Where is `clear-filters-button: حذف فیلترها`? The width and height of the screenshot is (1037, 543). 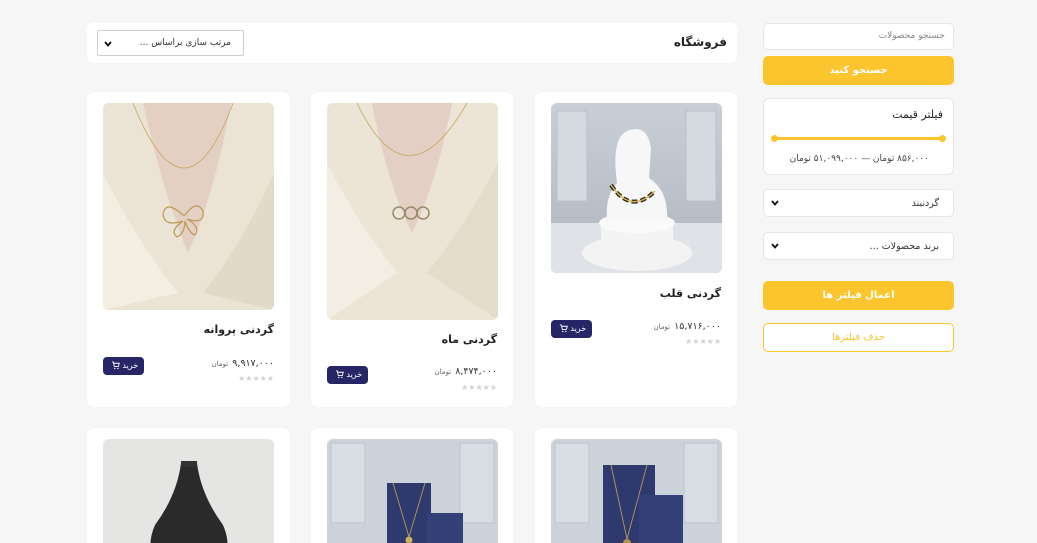 clear-filters-button: حذف فیلترها is located at coordinates (858, 337).